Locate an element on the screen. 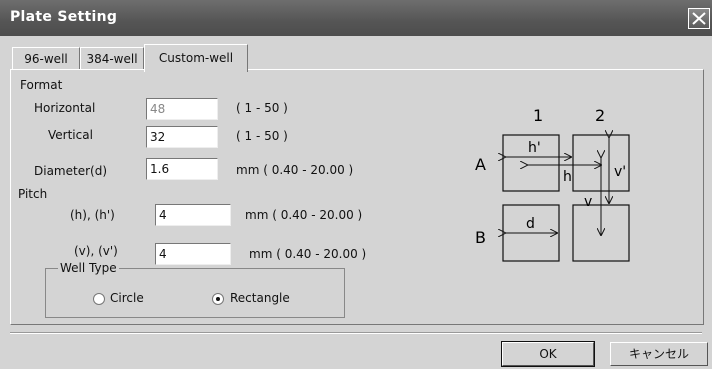 The width and height of the screenshot is (712, 369). tab-custom-well: Custom-well is located at coordinates (196, 58).